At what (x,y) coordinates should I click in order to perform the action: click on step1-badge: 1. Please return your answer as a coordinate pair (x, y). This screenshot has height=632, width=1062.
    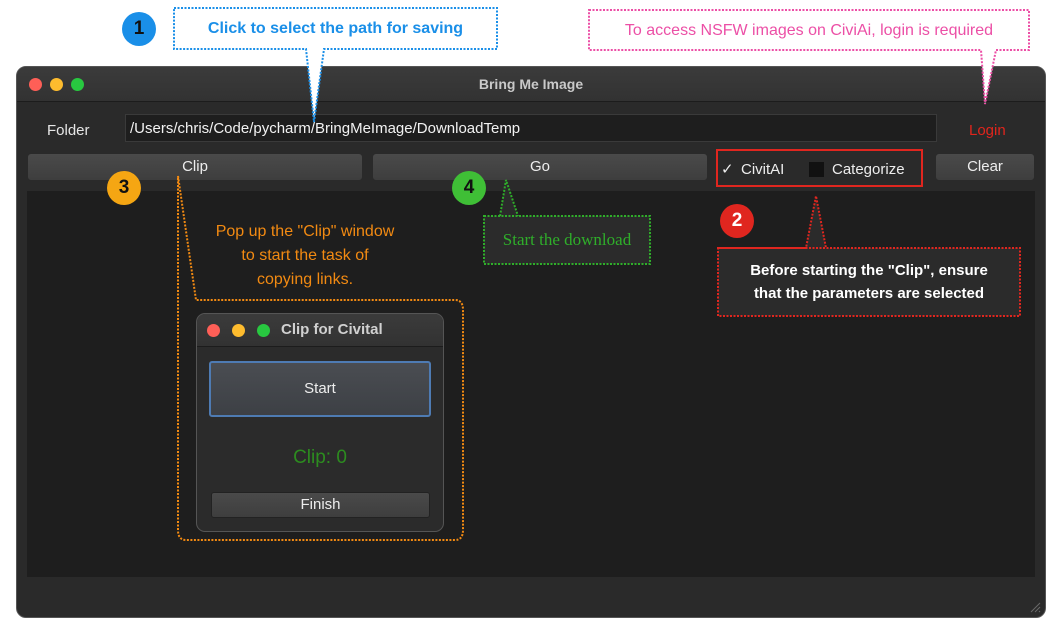
    Looking at the image, I should click on (139, 29).